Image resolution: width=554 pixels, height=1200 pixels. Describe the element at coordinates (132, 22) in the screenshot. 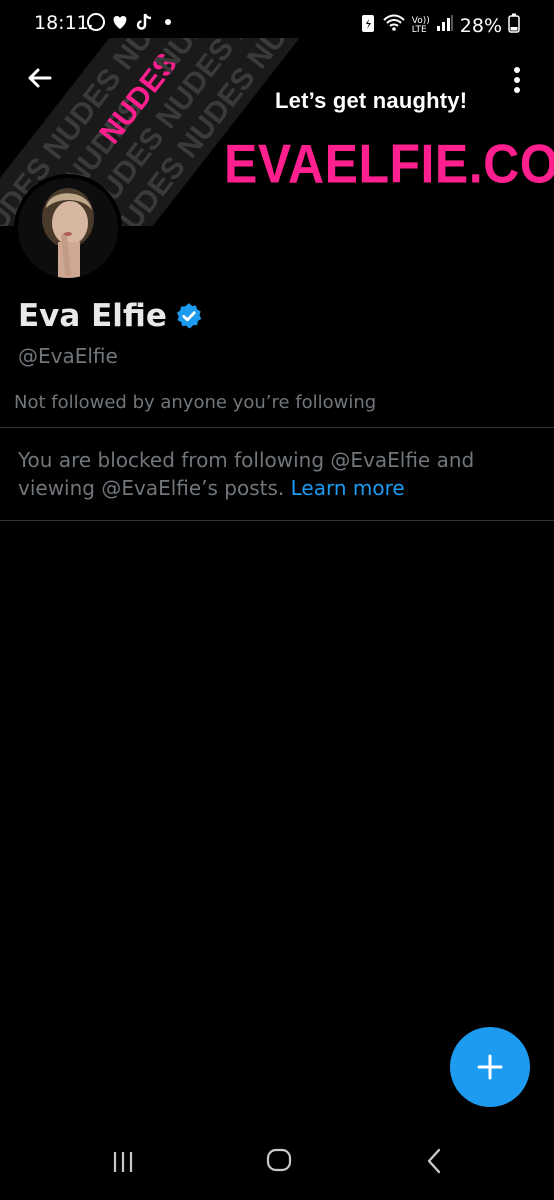

I see `notification-icons` at that location.